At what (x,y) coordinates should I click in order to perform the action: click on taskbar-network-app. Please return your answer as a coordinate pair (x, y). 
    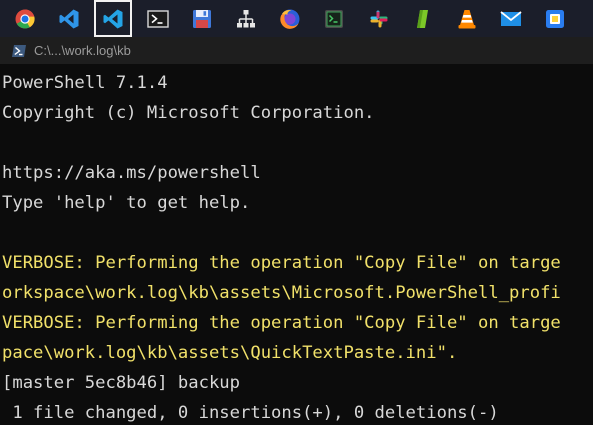
    Looking at the image, I should click on (246, 18).